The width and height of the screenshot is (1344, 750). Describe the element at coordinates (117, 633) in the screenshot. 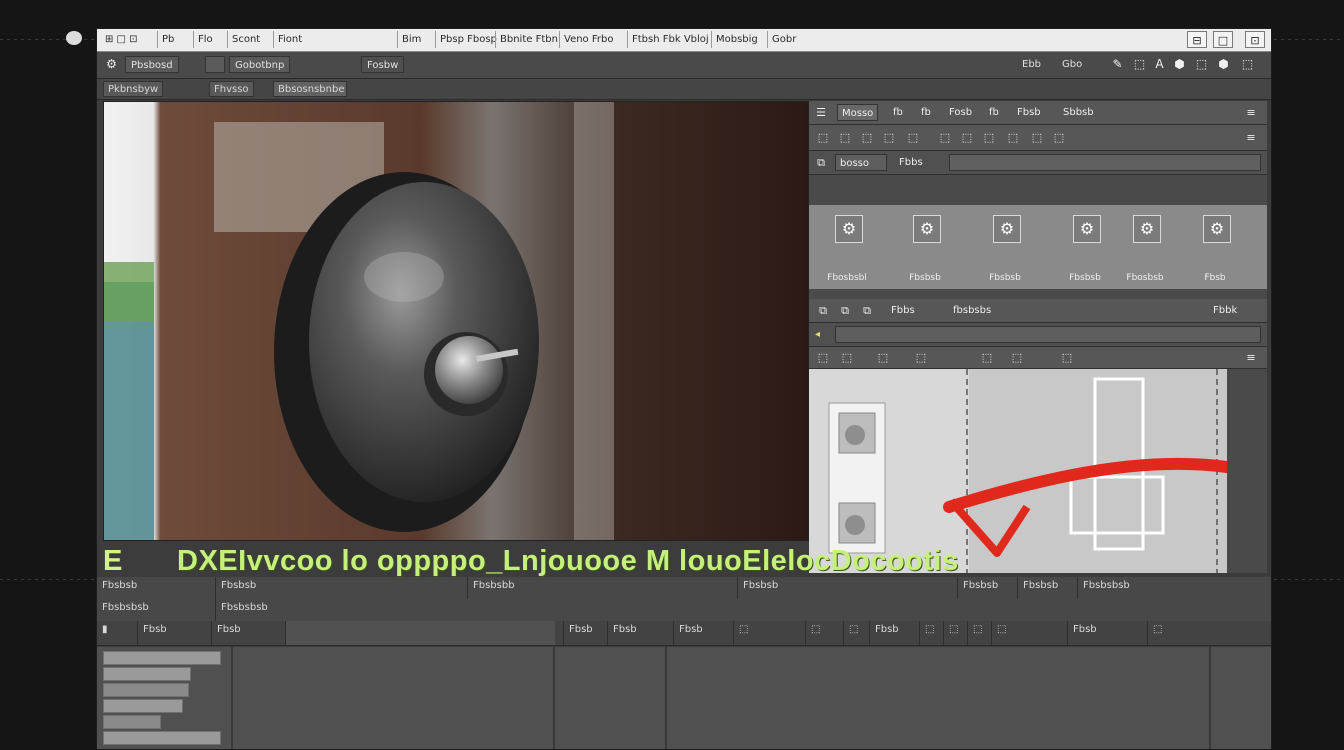

I see `transport-icons: ▮` at that location.